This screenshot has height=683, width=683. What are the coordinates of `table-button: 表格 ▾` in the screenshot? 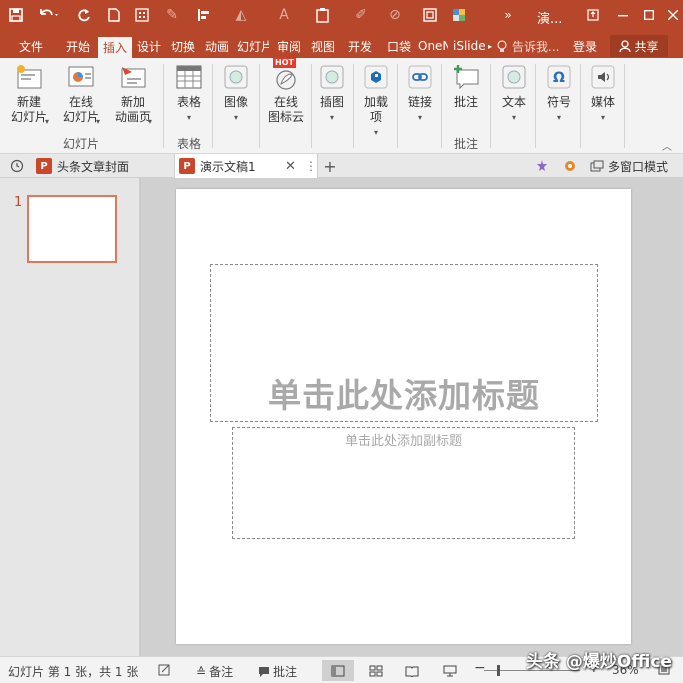 It's located at (189, 93).